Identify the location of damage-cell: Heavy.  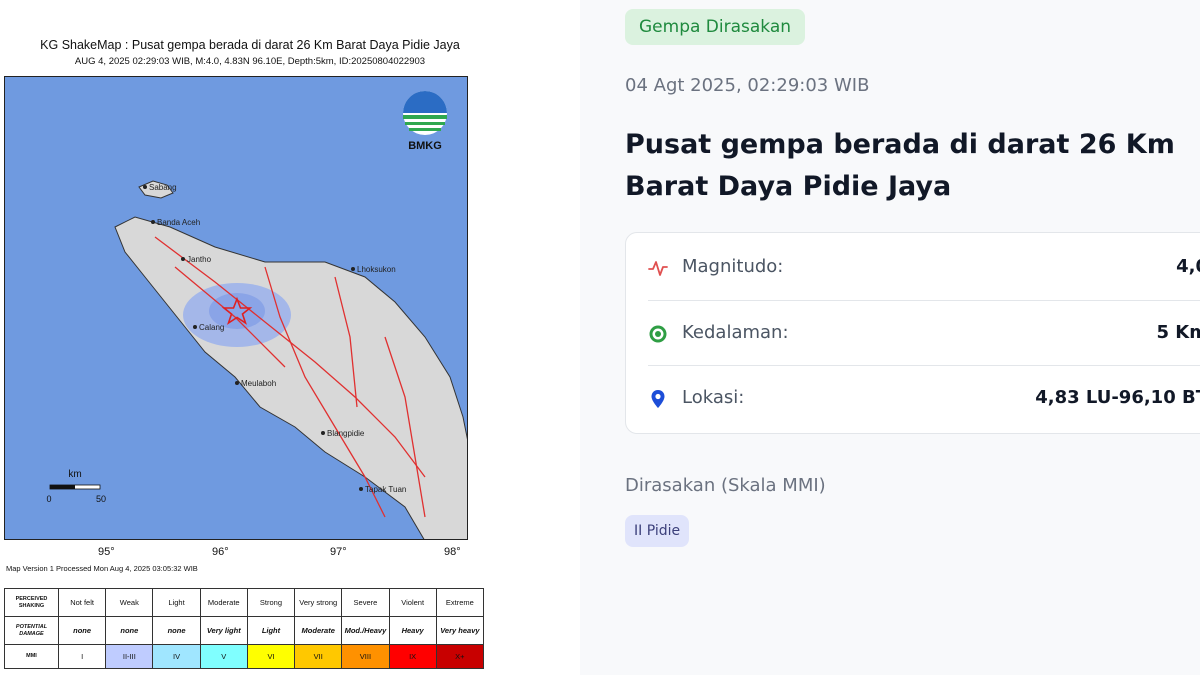
(412, 630).